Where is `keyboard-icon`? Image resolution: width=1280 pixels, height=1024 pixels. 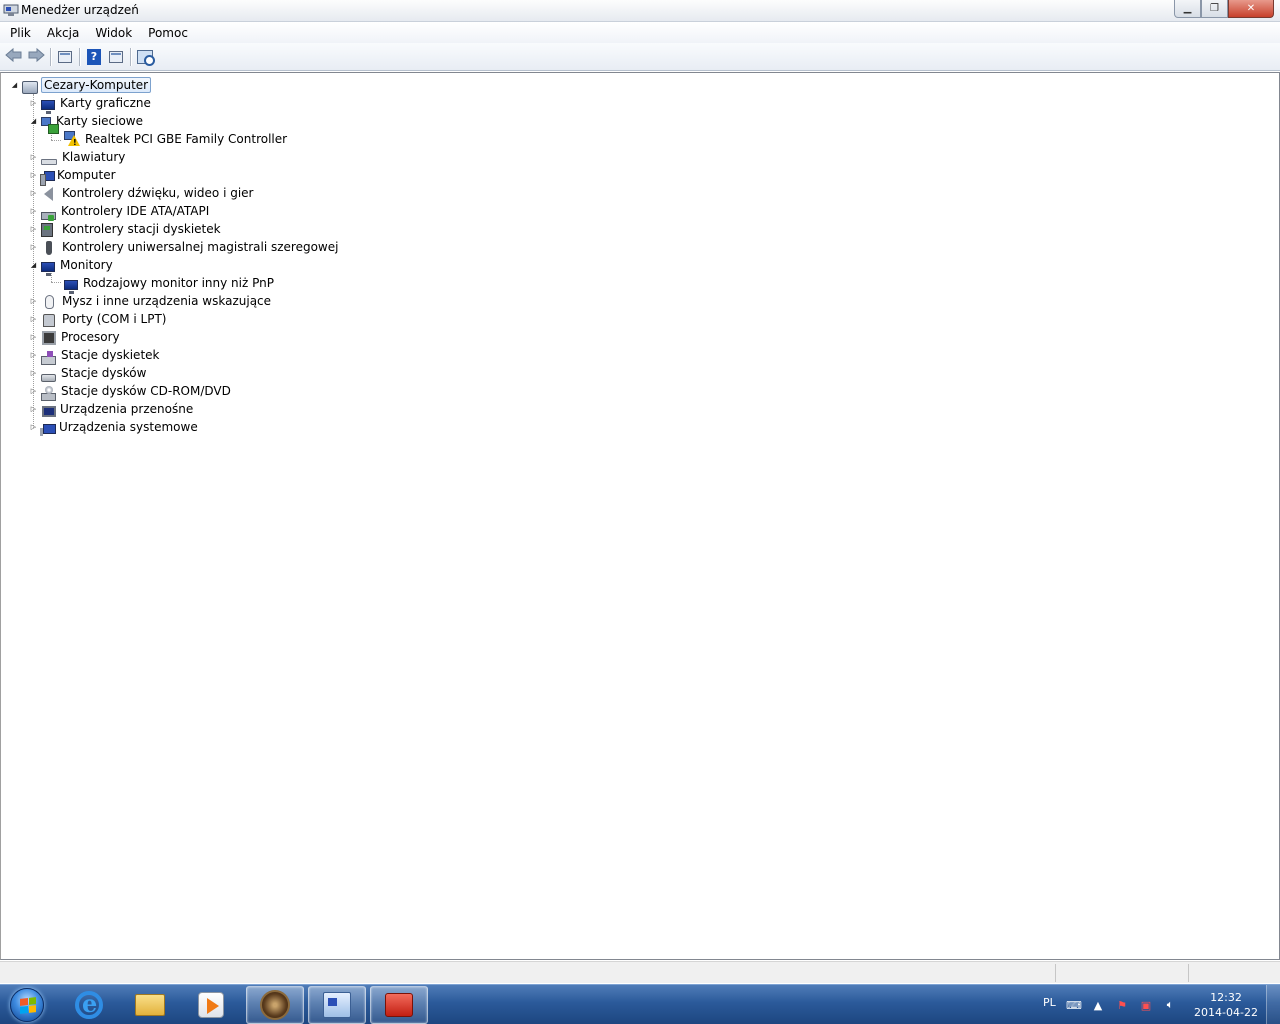 keyboard-icon is located at coordinates (49, 162).